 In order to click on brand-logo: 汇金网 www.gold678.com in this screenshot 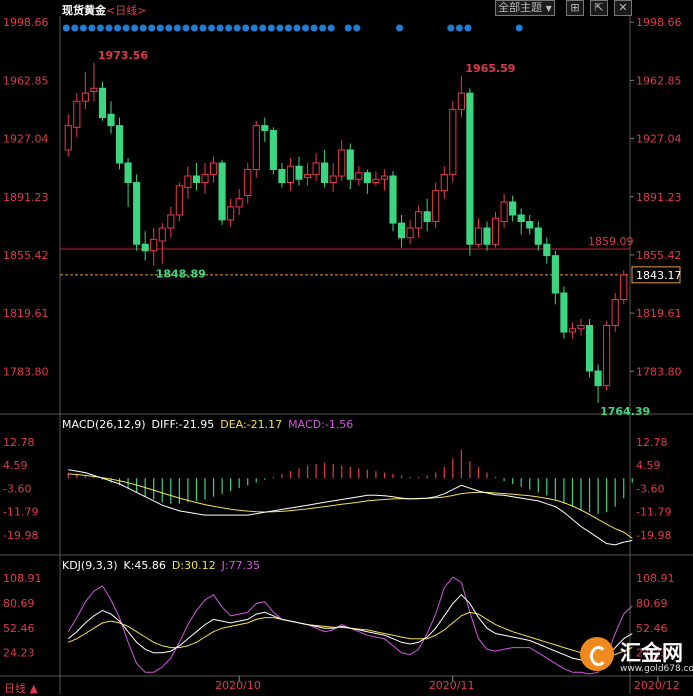, I will do `click(636, 661)`.